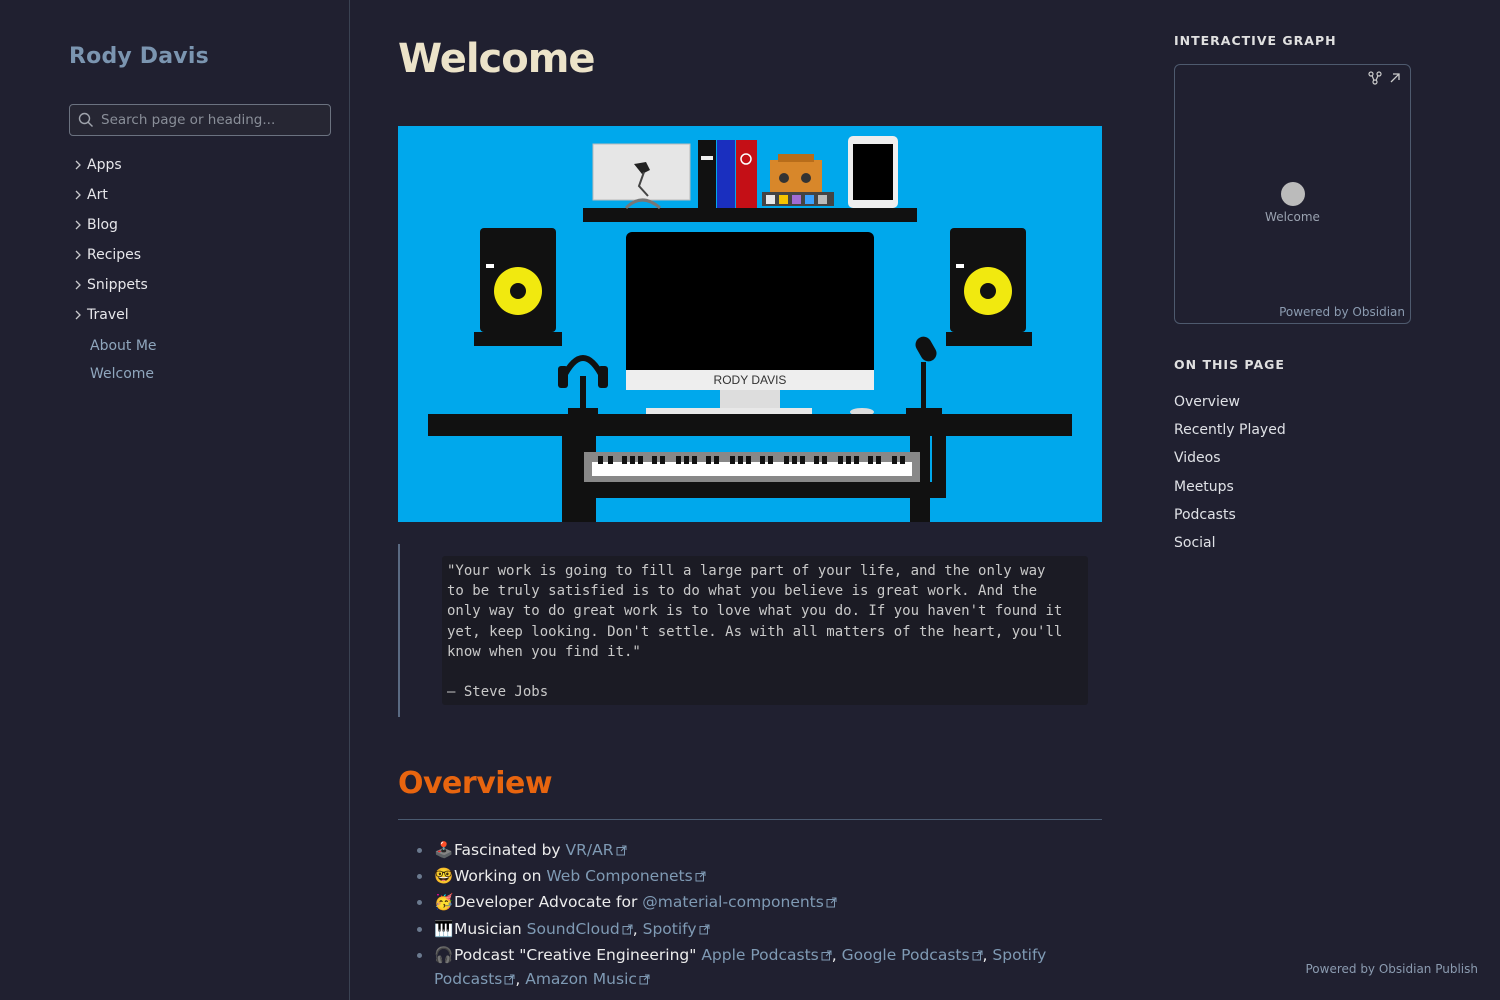  Describe the element at coordinates (548, 902) in the screenshot. I see `list-item-text: Developer Advocate for` at that location.